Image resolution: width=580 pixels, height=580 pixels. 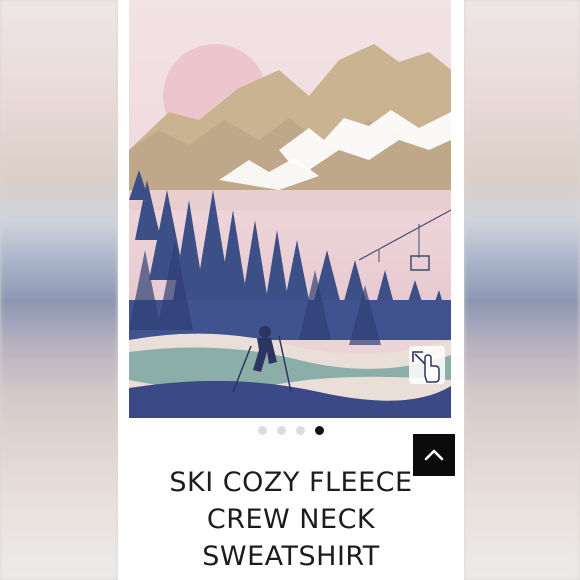 What do you see at coordinates (427, 365) in the screenshot?
I see `pinch-zoom-hand-icon` at bounding box center [427, 365].